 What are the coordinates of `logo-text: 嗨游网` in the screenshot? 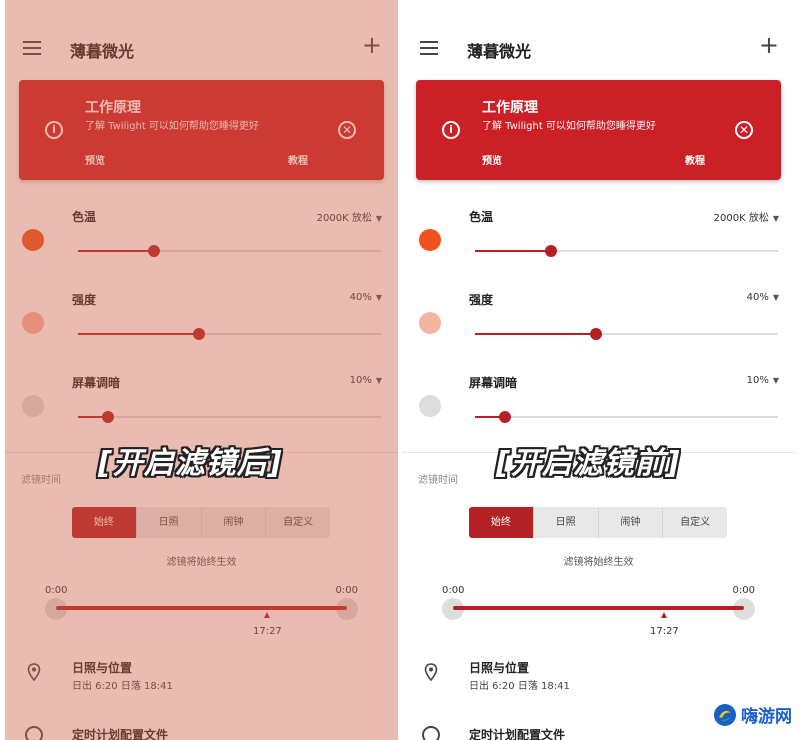 It's located at (766, 717).